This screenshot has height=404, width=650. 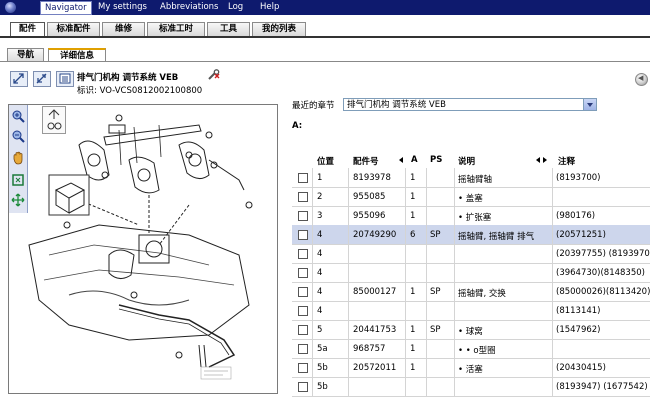 What do you see at coordinates (401, 160) in the screenshot?
I see `sort-left-icon` at bounding box center [401, 160].